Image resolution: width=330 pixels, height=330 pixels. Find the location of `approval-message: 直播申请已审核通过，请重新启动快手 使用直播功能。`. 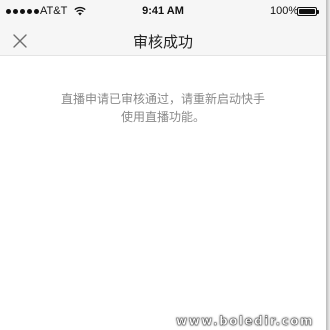

approval-message: 直播申请已审核通过，请重新启动快手 使用直播功能。 is located at coordinates (163, 108).